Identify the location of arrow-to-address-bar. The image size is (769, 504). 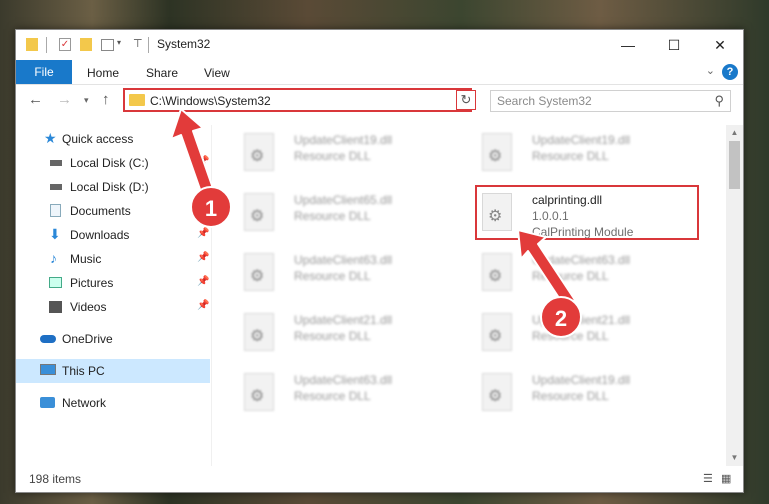
(193, 153).